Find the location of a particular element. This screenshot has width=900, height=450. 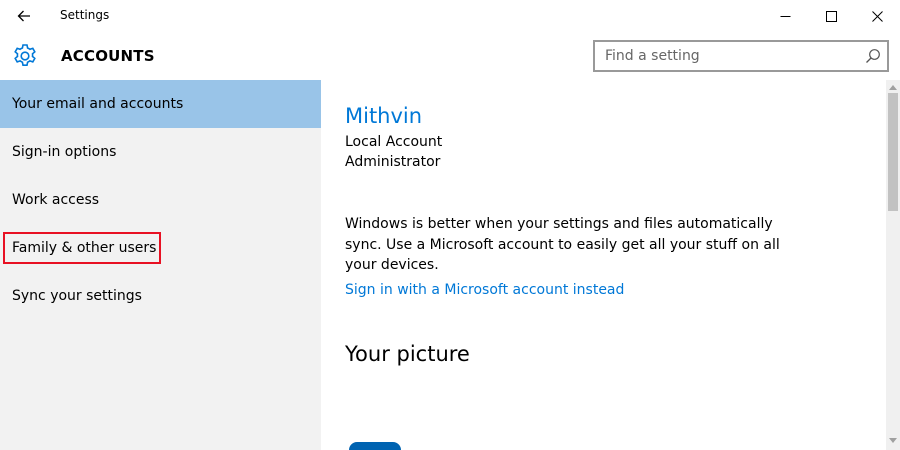

title-bar: Settings is located at coordinates (450, 16).